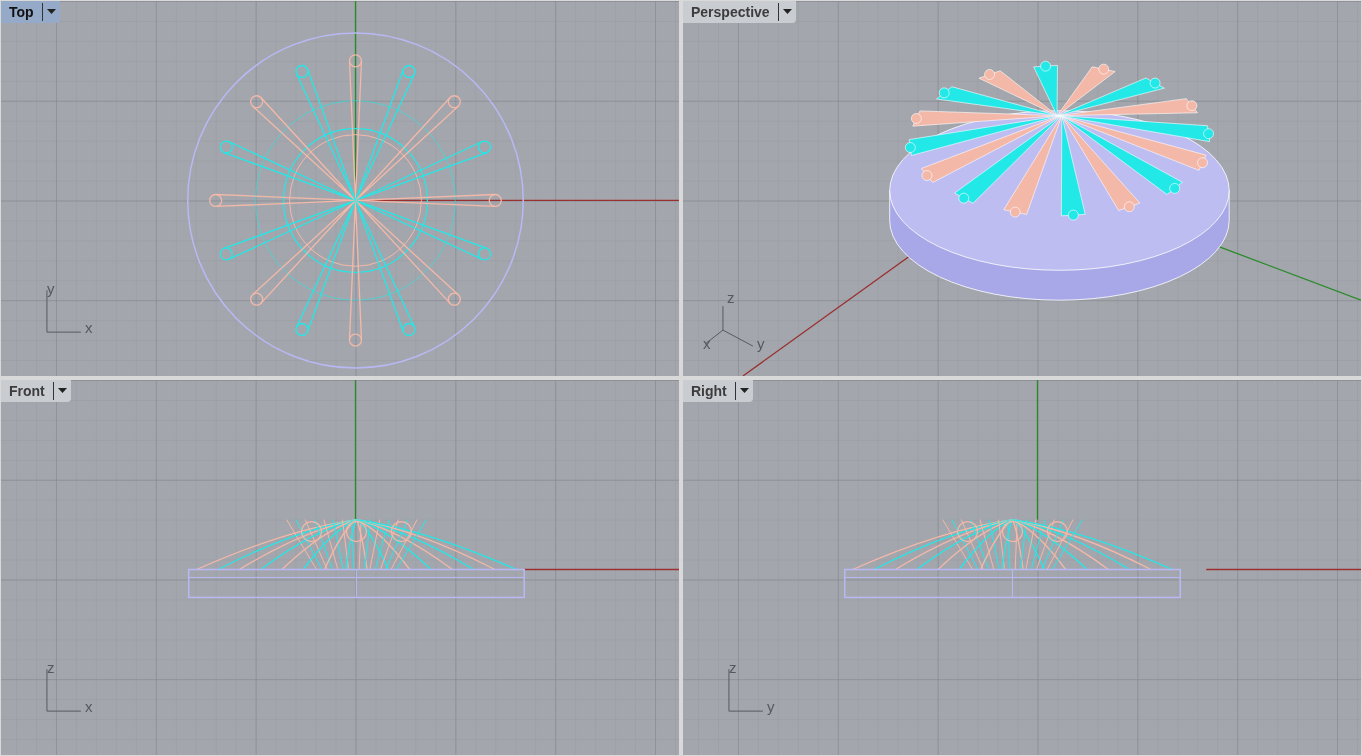  Describe the element at coordinates (730, 12) in the screenshot. I see `viewport-title: Perspective` at that location.